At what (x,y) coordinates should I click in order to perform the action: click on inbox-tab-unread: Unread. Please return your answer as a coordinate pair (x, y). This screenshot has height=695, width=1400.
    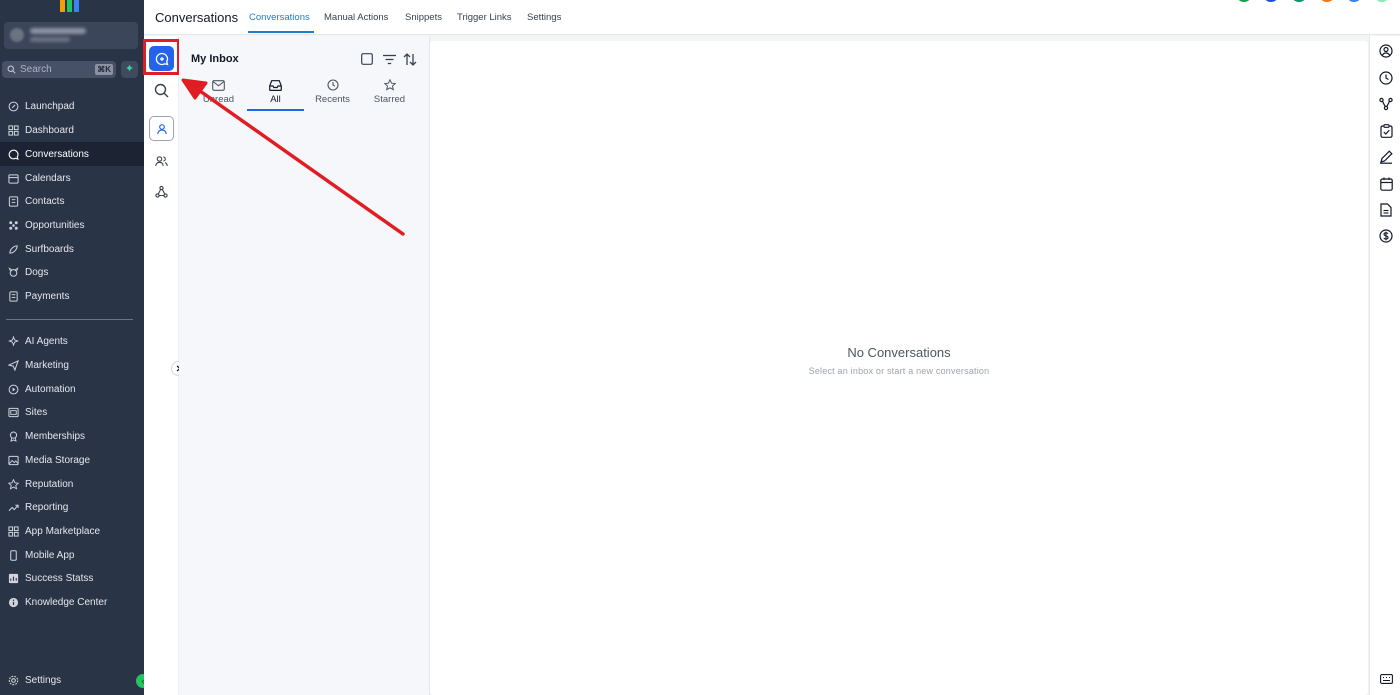
    Looking at the image, I should click on (218, 93).